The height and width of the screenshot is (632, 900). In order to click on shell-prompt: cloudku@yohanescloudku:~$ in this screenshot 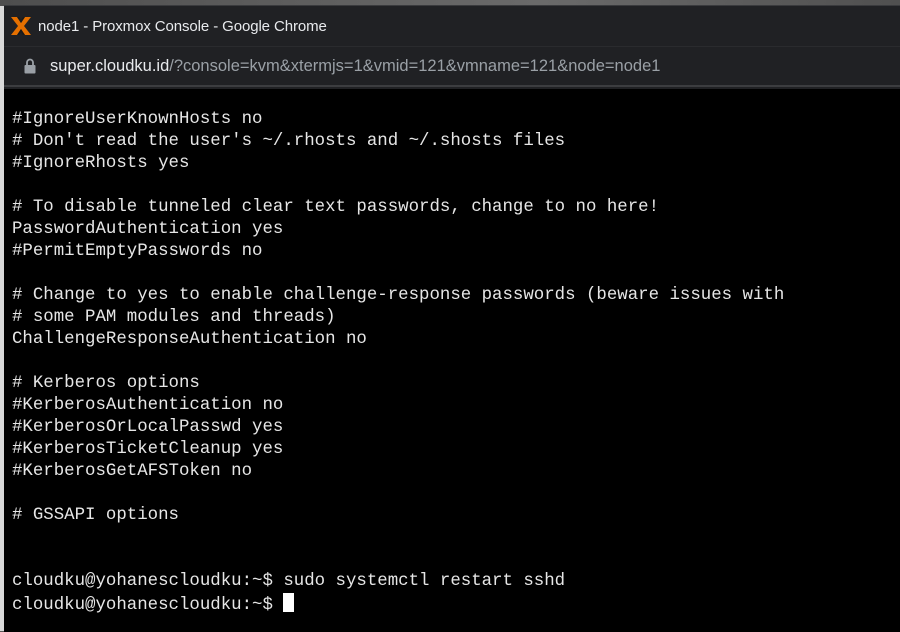, I will do `click(148, 605)`.